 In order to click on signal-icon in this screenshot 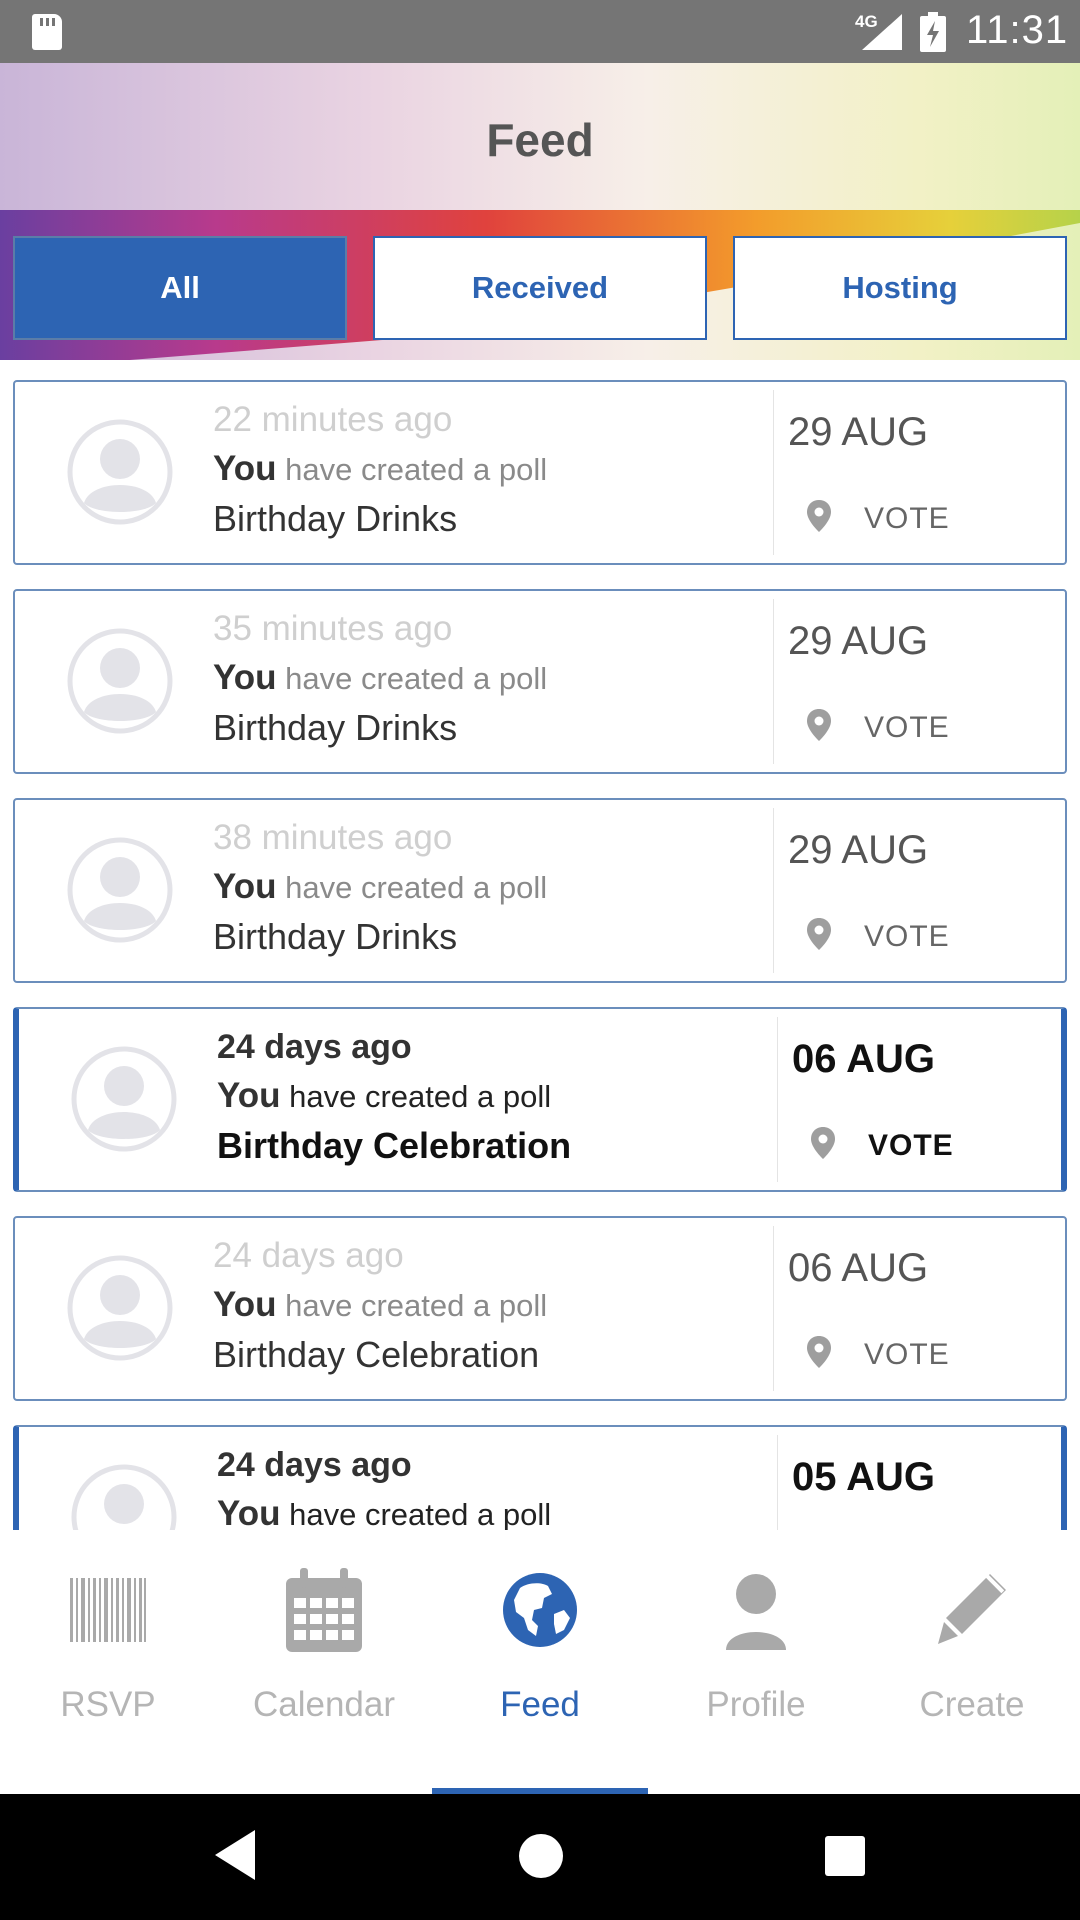, I will do `click(882, 32)`.